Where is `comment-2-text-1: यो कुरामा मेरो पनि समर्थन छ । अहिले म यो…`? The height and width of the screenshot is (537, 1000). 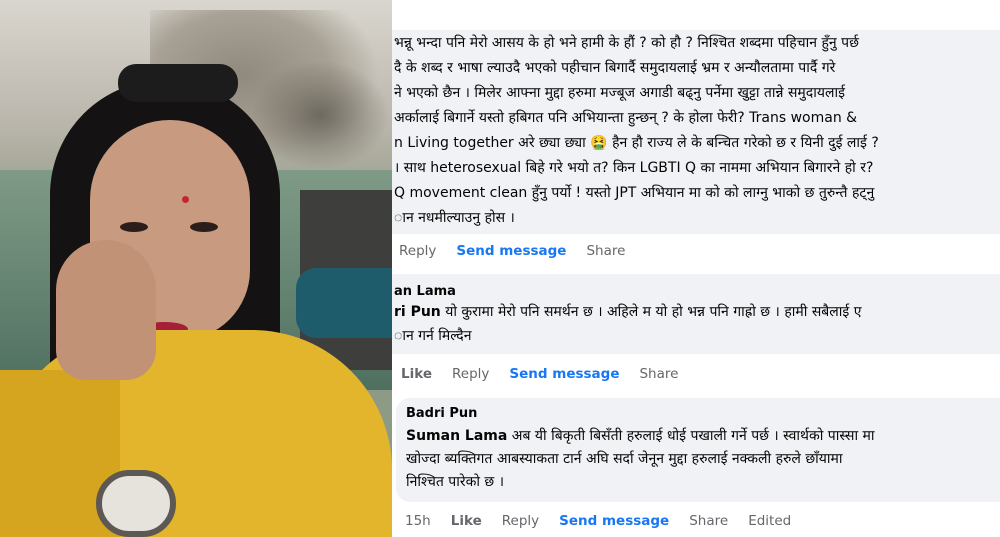
comment-2-text-1: यो कुरामा मेरो पनि समर्थन छ । अहिले म यो… is located at coordinates (653, 312).